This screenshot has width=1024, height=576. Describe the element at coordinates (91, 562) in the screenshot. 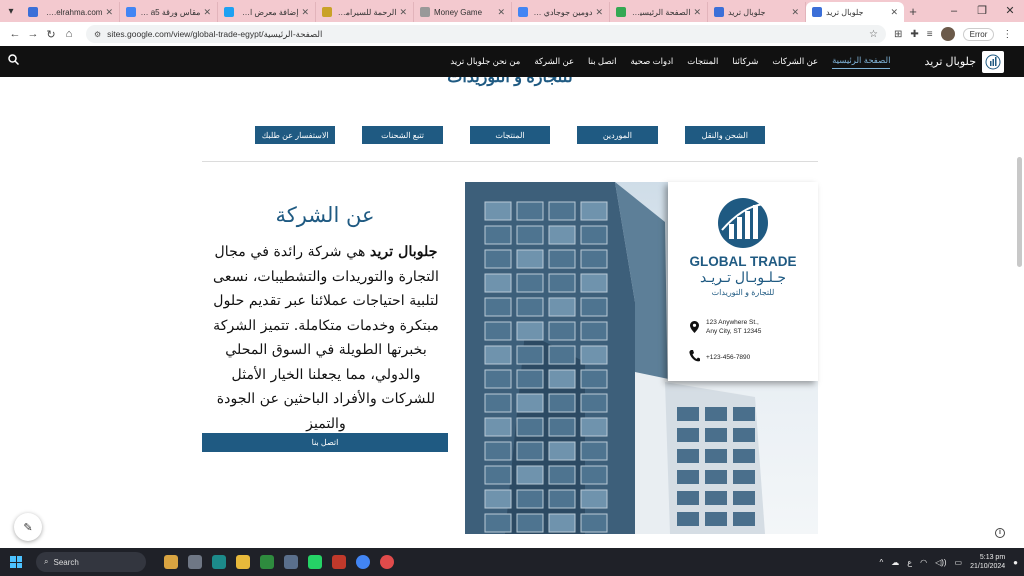

I see `taskbar-search: ⌕ Search` at that location.